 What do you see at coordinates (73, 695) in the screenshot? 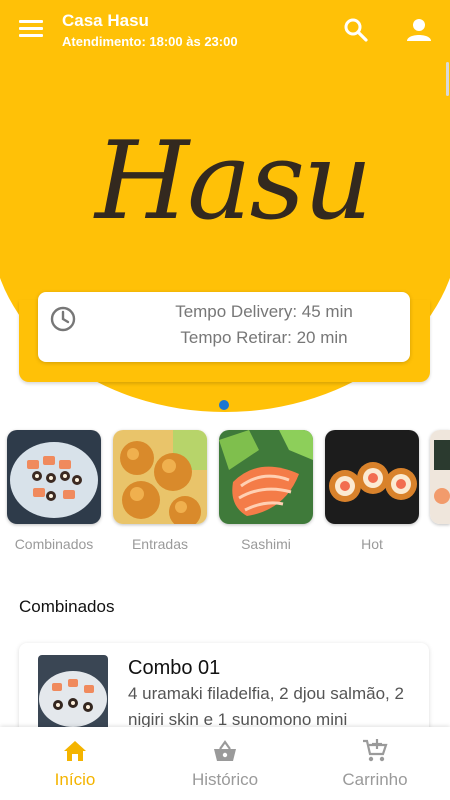
I see `product-image` at bounding box center [73, 695].